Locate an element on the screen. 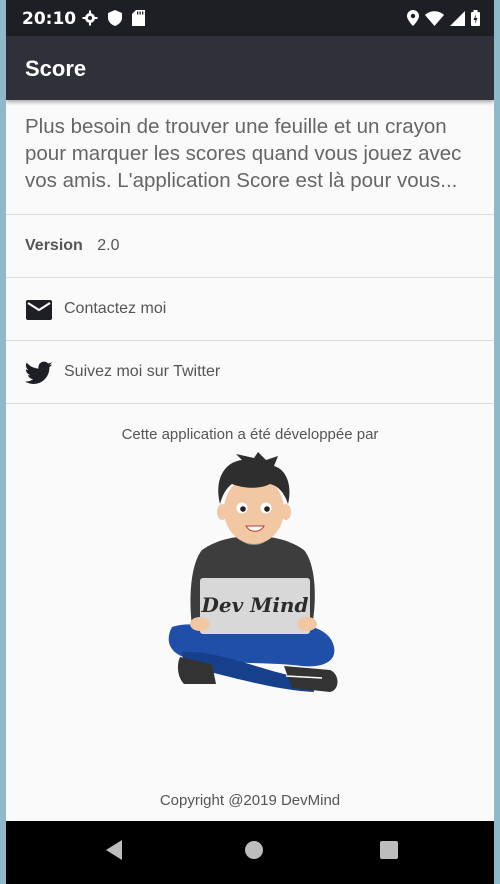 The image size is (500, 884). app-bar: Score is located at coordinates (250, 68).